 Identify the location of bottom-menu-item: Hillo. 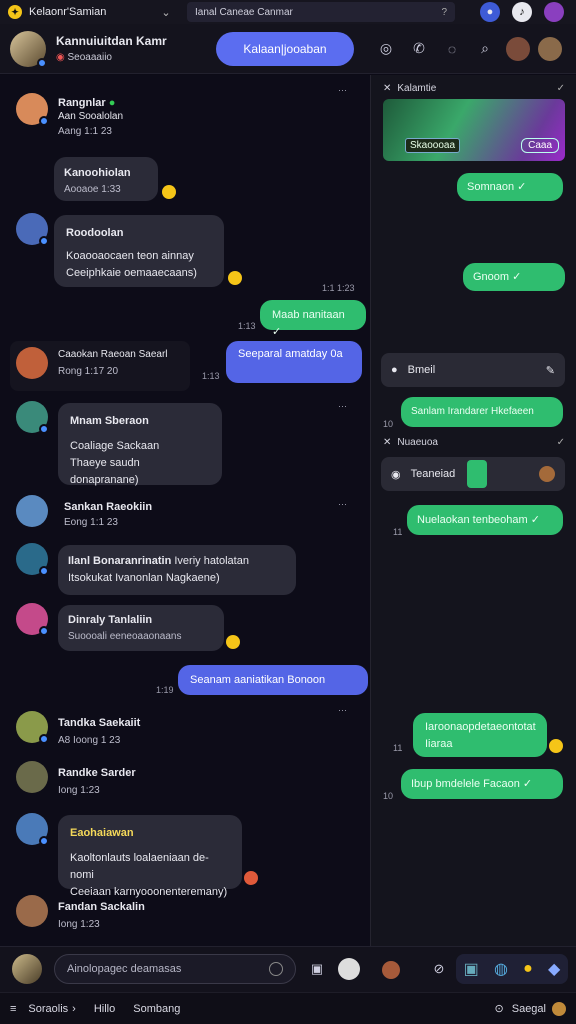
(104, 1009).